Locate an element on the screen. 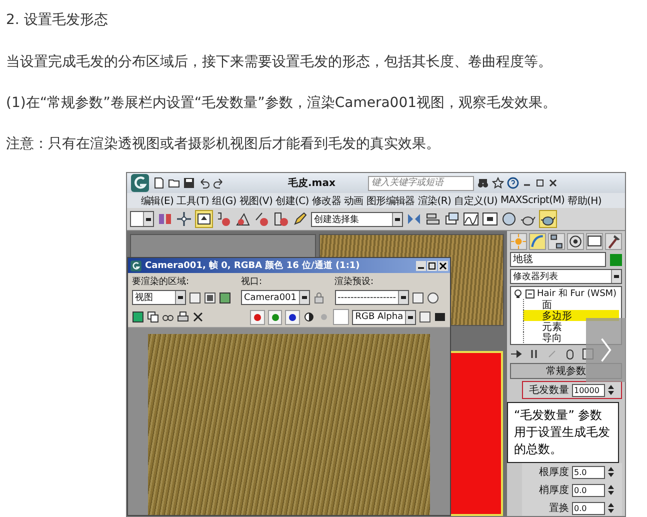 Image resolution: width=647 pixels, height=517 pixels. remove-modifier-icon is located at coordinates (570, 354).